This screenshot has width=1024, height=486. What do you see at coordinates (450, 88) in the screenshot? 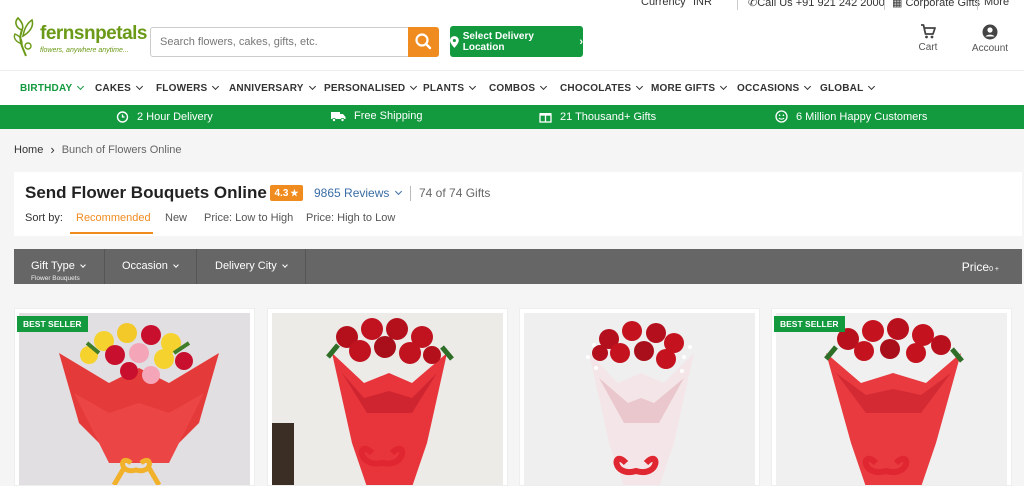
I see `nav-plants: PLANTS` at bounding box center [450, 88].